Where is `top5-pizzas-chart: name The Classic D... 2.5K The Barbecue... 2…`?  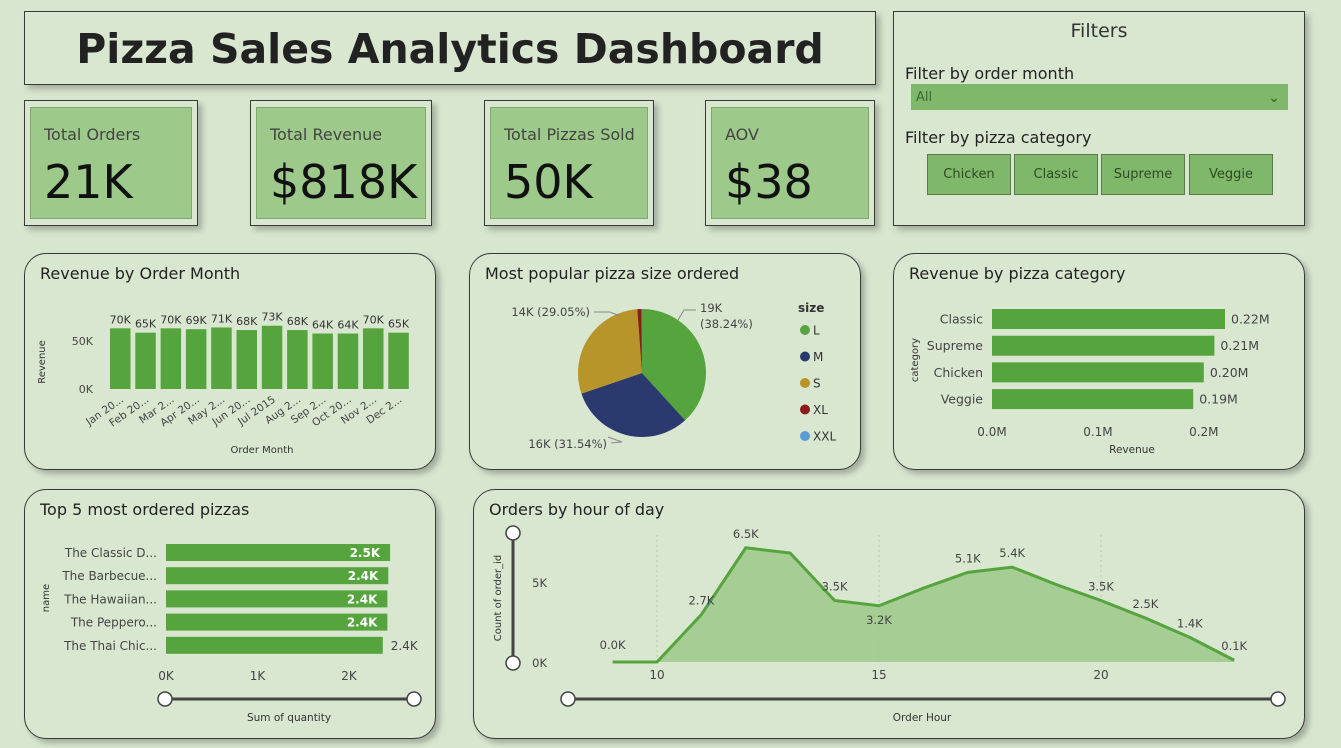 top5-pizzas-chart: name The Classic D... 2.5K The Barbecue... 2… is located at coordinates (231, 634).